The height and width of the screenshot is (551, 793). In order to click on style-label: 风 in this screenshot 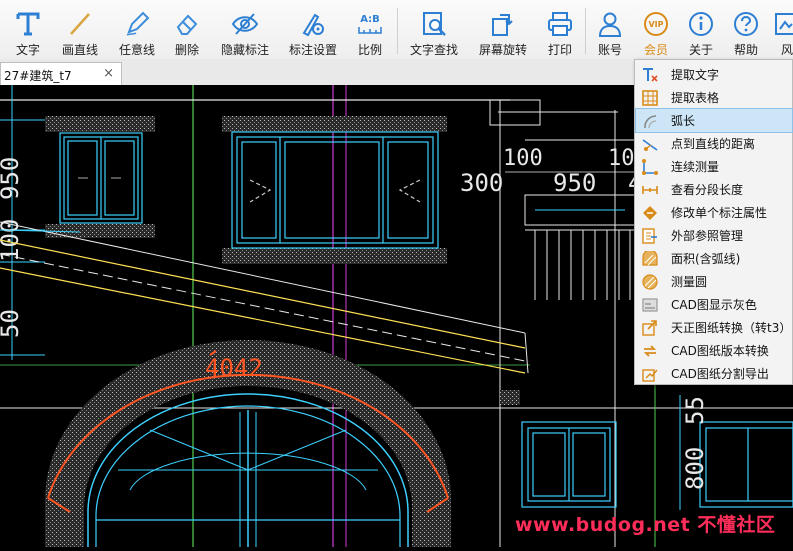, I will do `click(786, 50)`.